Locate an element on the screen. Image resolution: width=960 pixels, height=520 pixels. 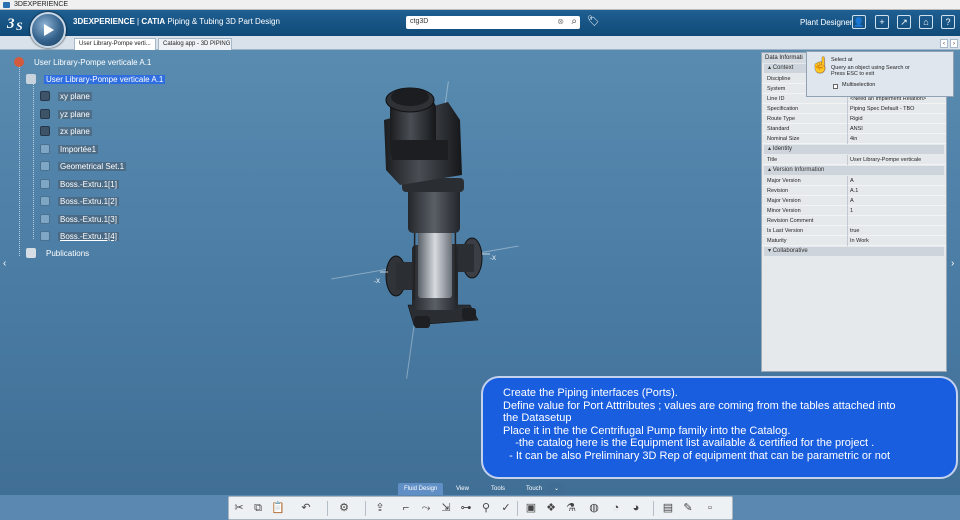
tab-catalog-app: Catalog app - 3D PIPING is located at coordinates (195, 44).